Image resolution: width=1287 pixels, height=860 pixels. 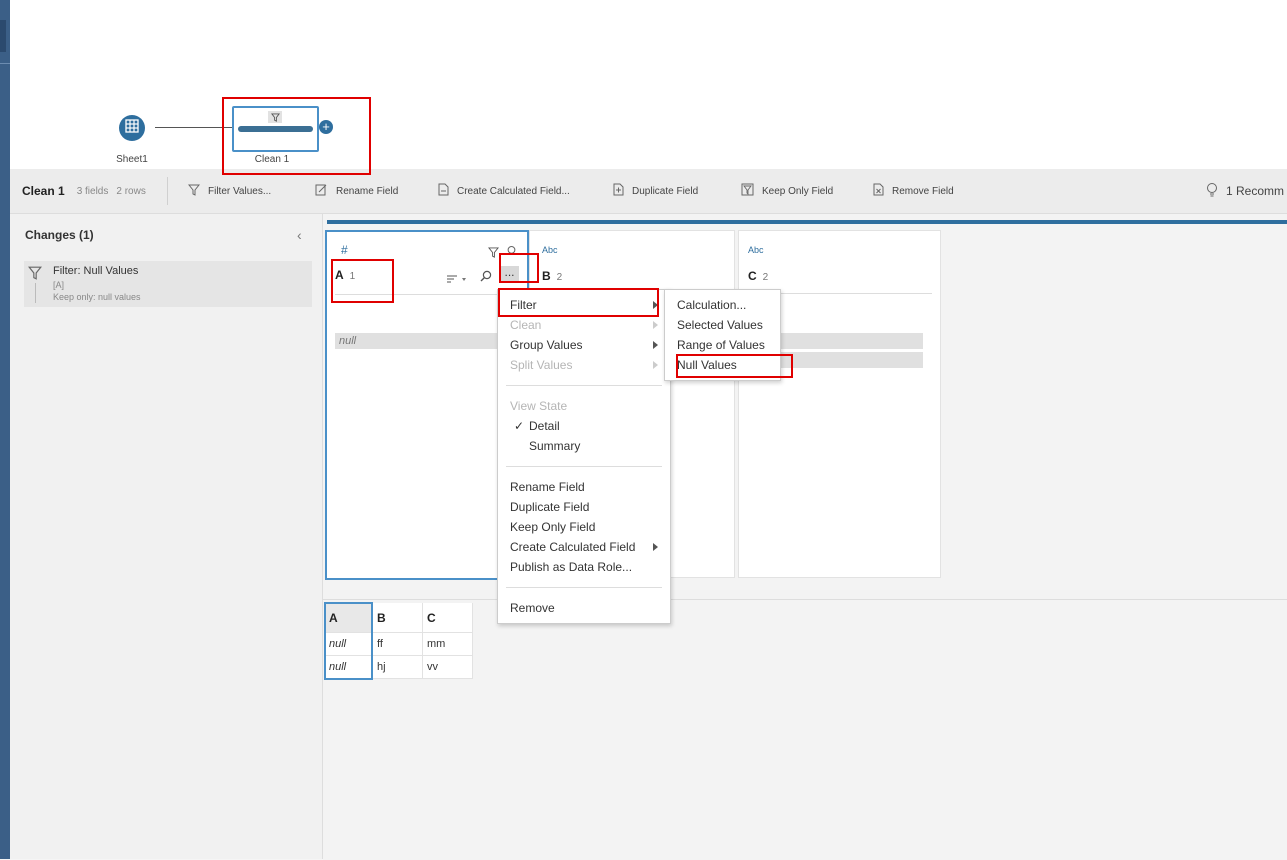 What do you see at coordinates (707, 365) in the screenshot?
I see `submenu-item-null-values: Null Values` at bounding box center [707, 365].